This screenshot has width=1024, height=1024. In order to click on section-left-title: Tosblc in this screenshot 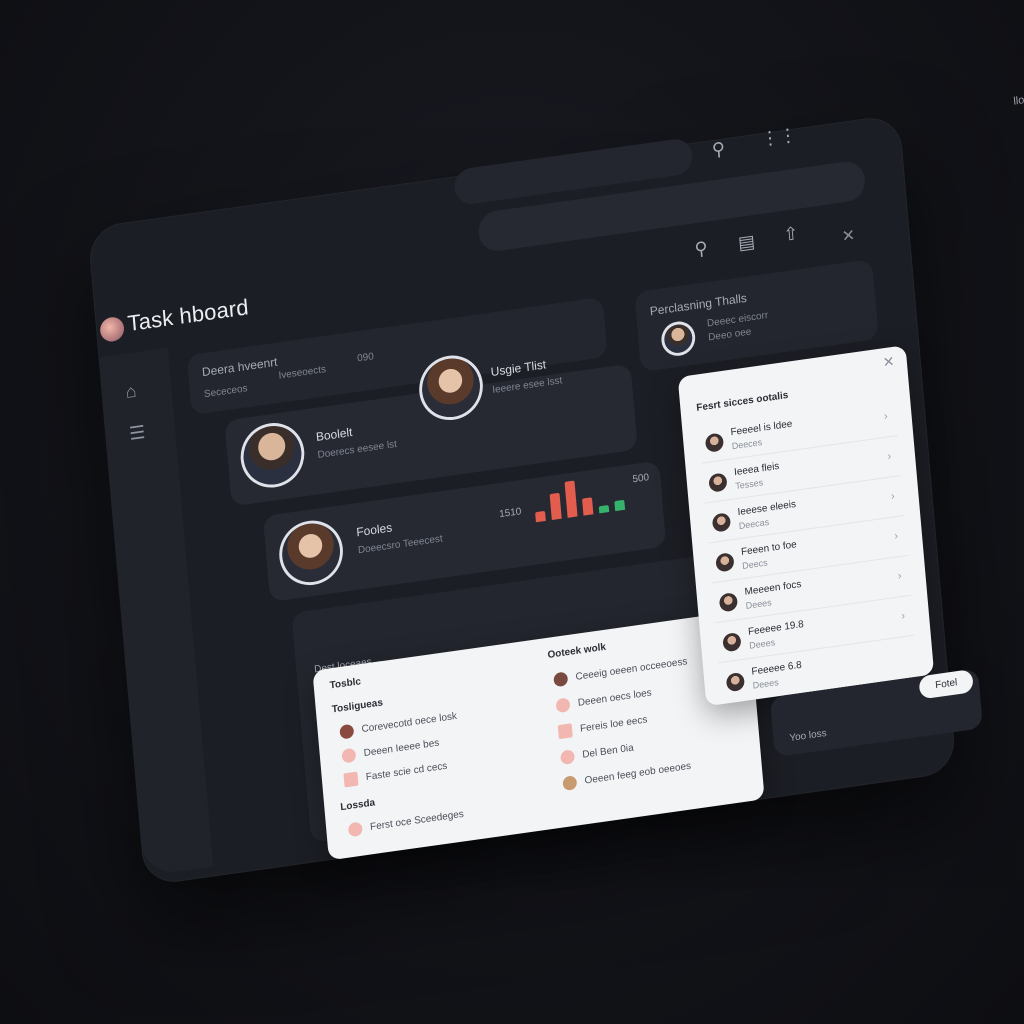, I will do `click(345, 684)`.